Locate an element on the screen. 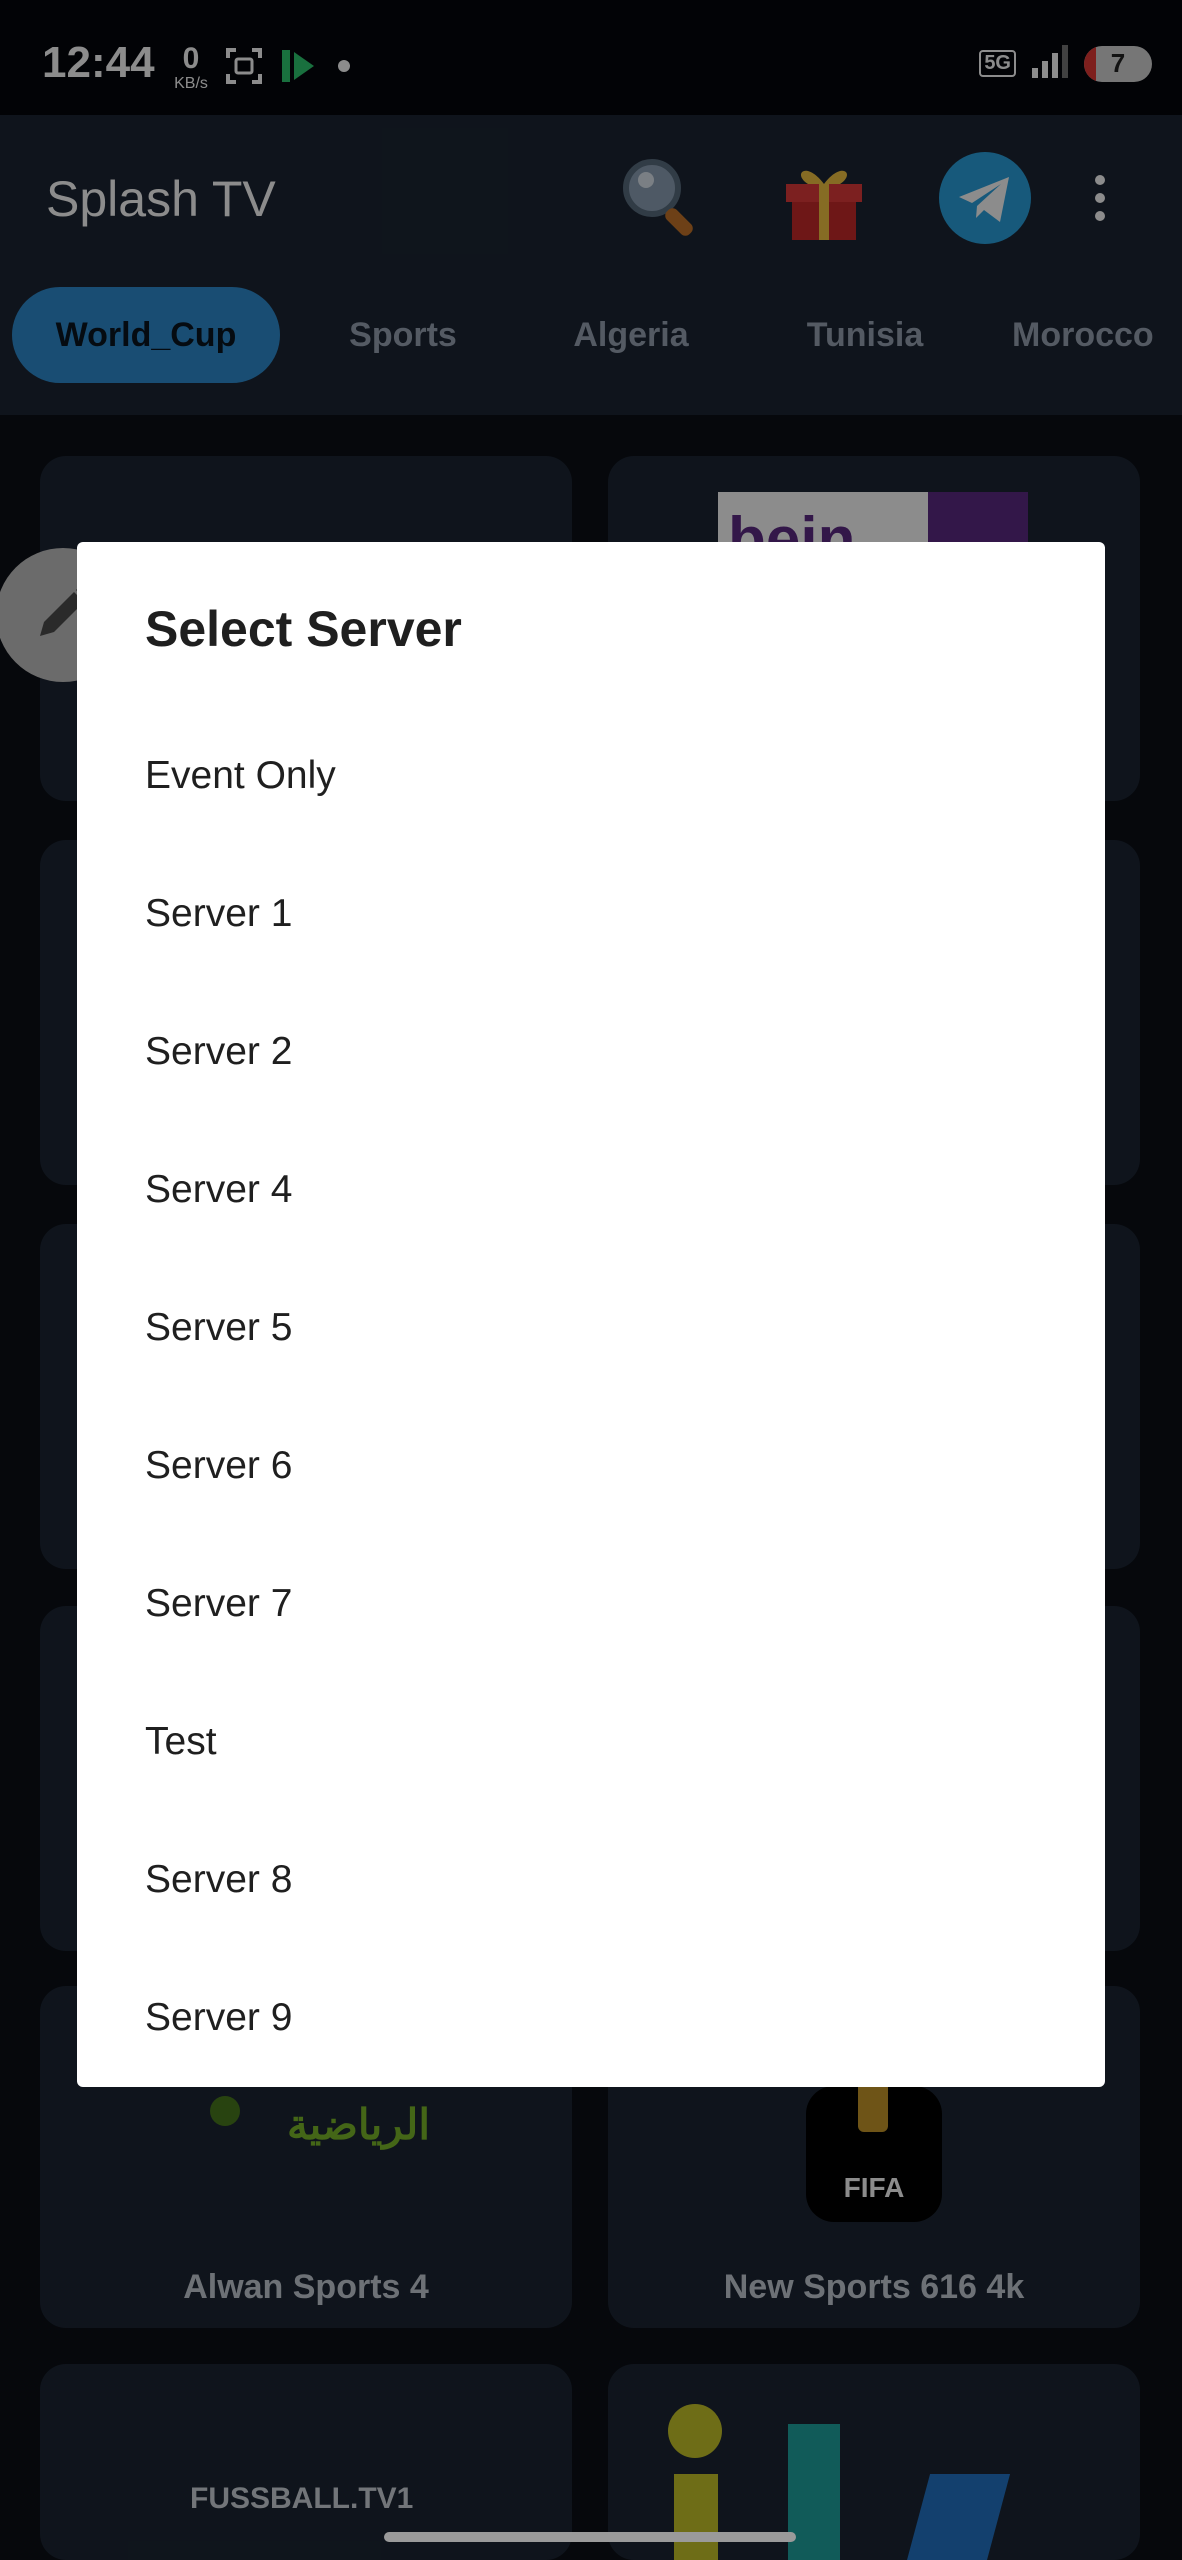 This screenshot has height=2560, width=1182. server-option-test: Test is located at coordinates (591, 1742).